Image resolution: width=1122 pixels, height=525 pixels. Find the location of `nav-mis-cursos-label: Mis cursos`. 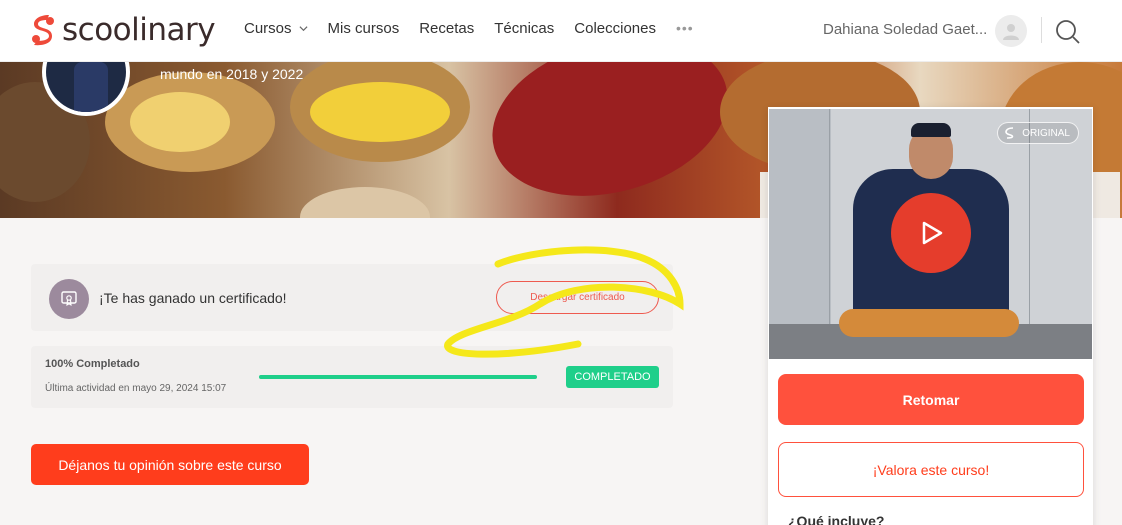

nav-mis-cursos-label: Mis cursos is located at coordinates (363, 28).